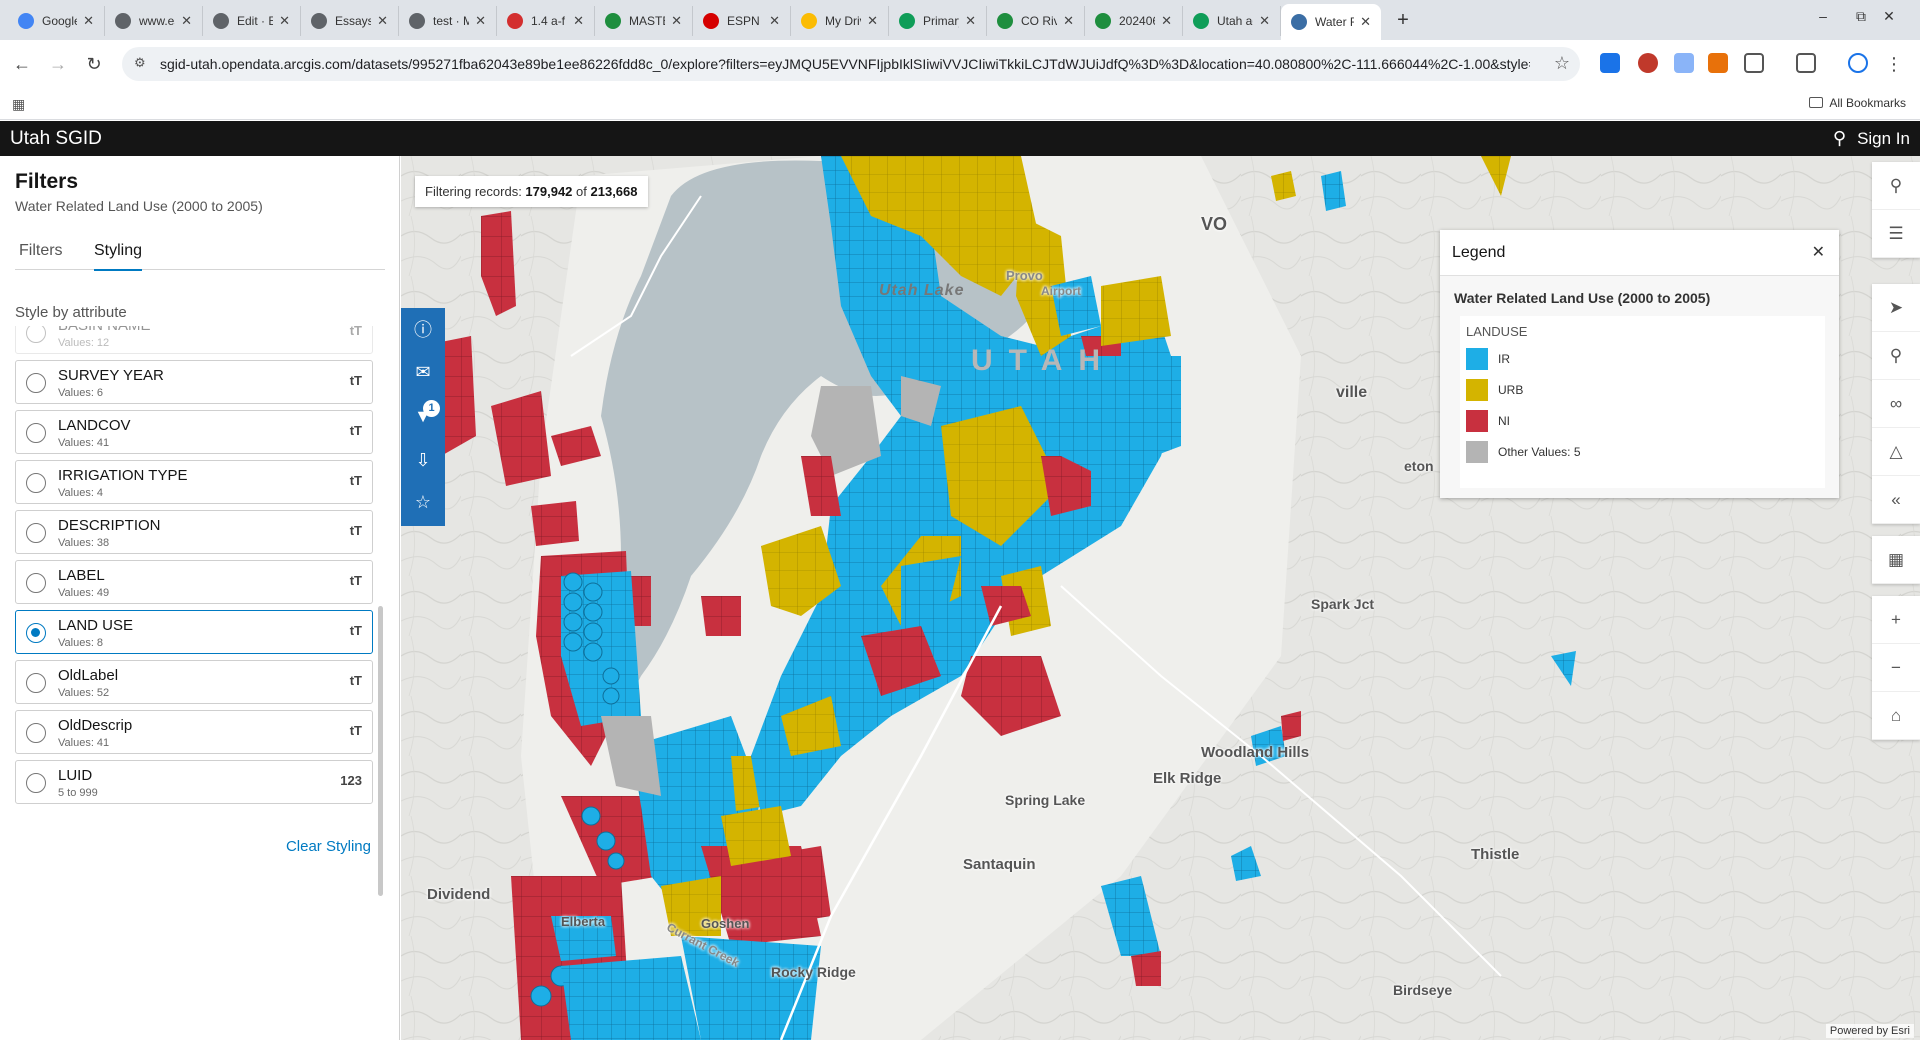  I want to click on cast-icon, so click(1806, 63).